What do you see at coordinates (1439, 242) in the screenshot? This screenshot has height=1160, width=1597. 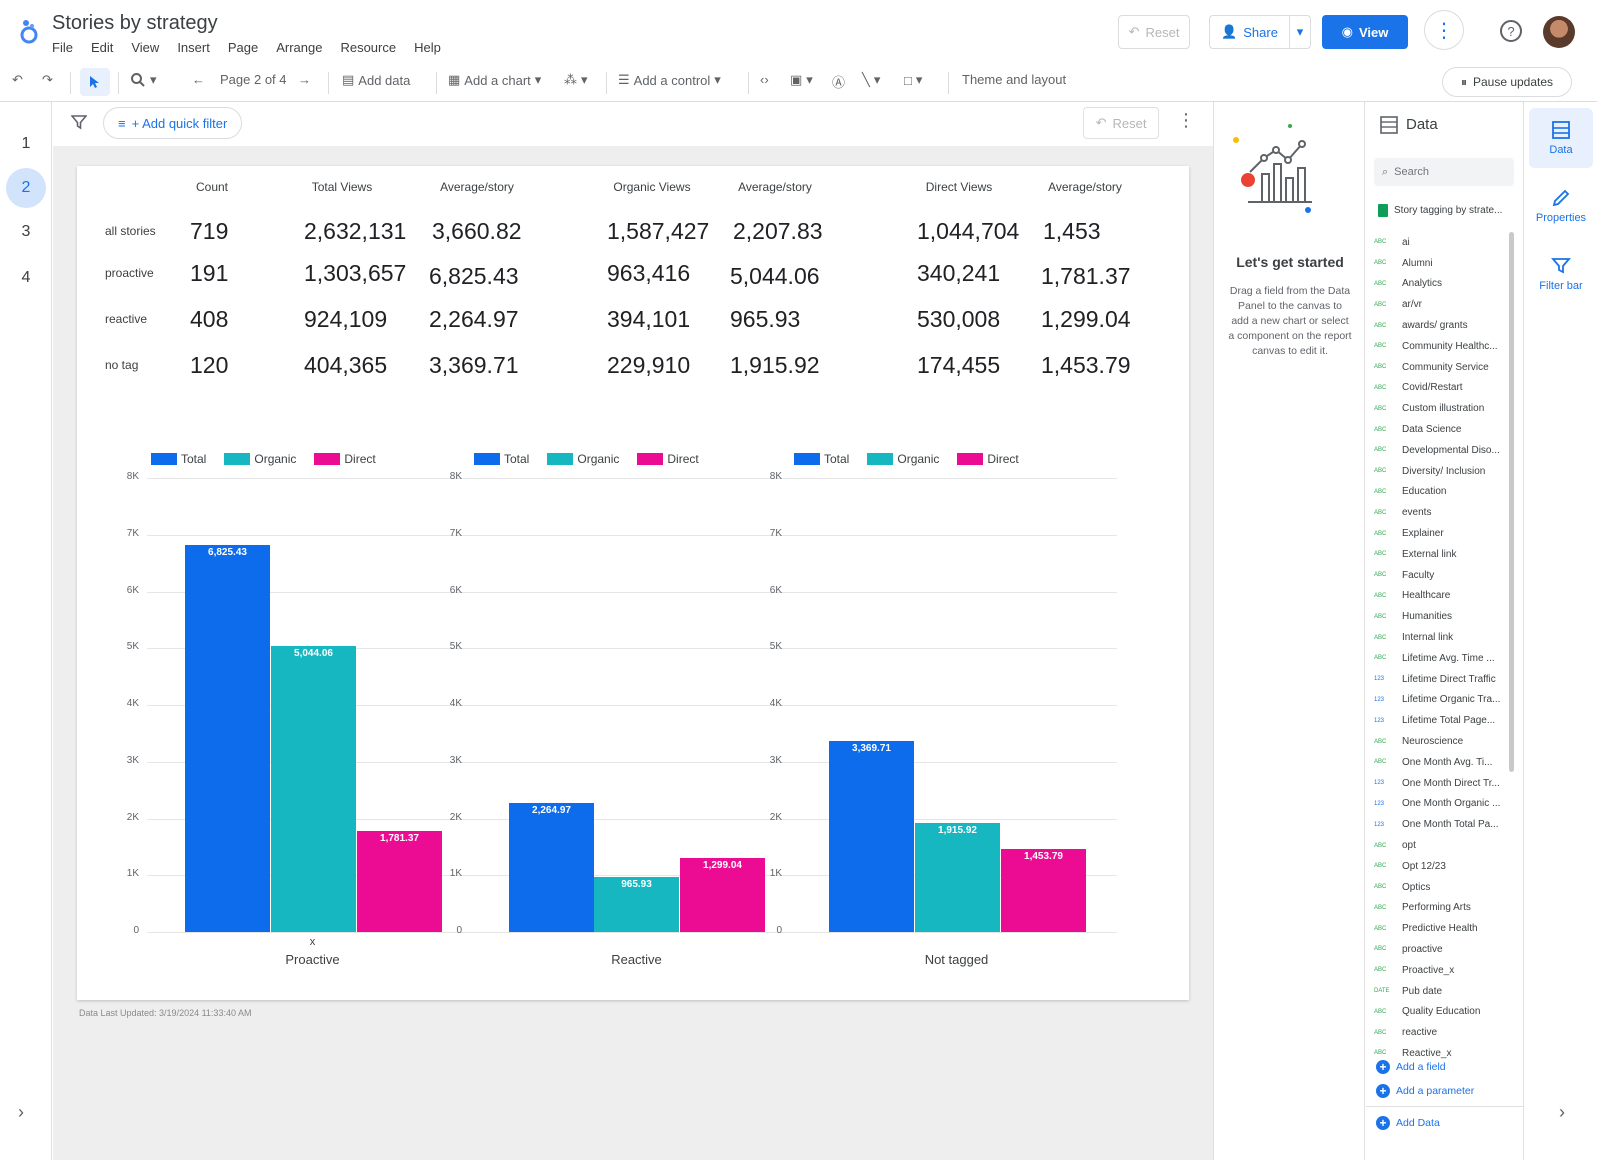 I see `field-item: ABC ai` at bounding box center [1439, 242].